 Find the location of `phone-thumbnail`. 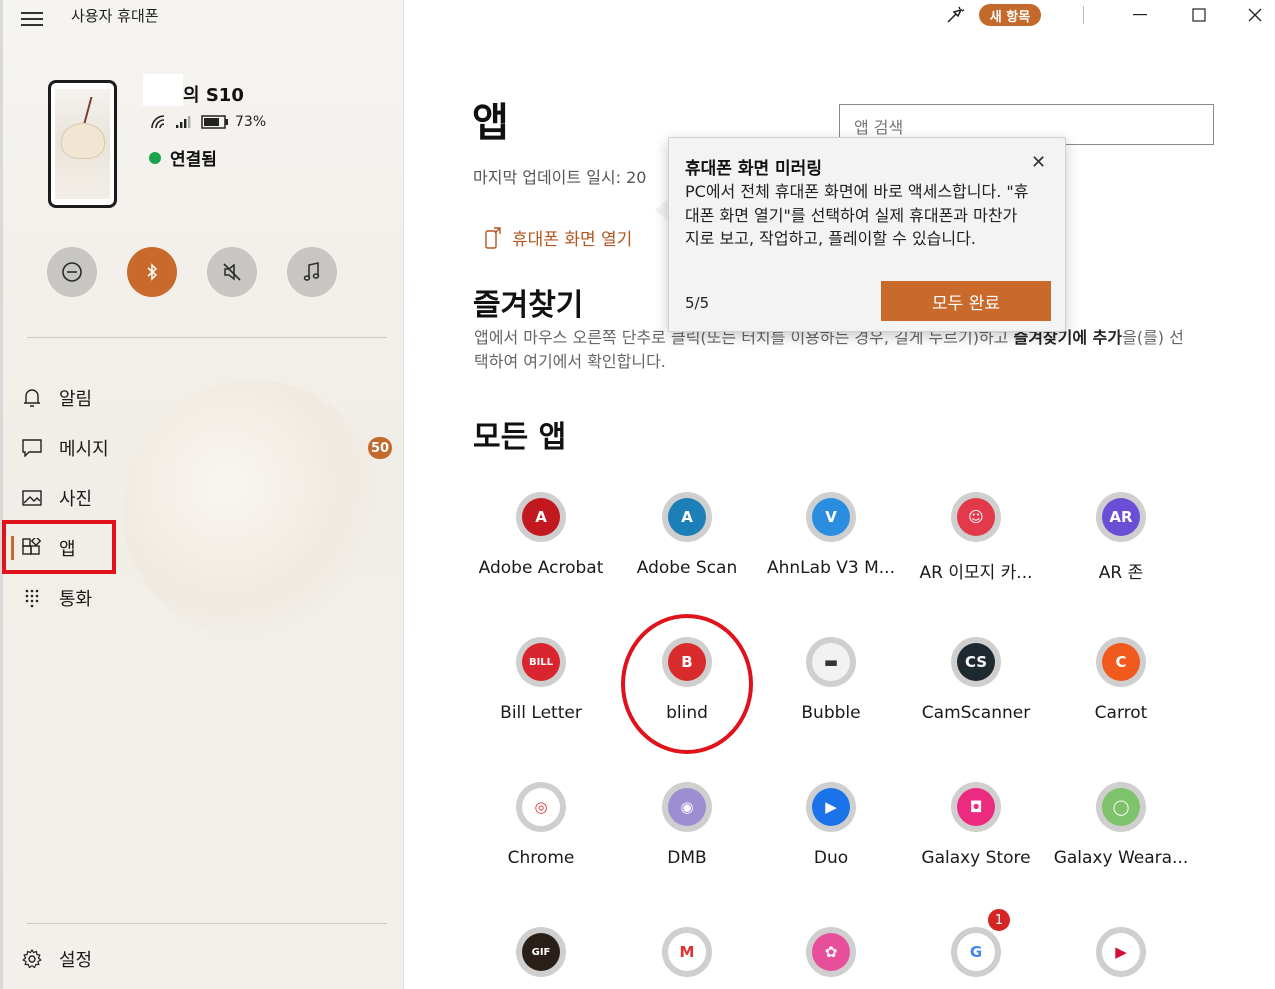

phone-thumbnail is located at coordinates (82, 144).